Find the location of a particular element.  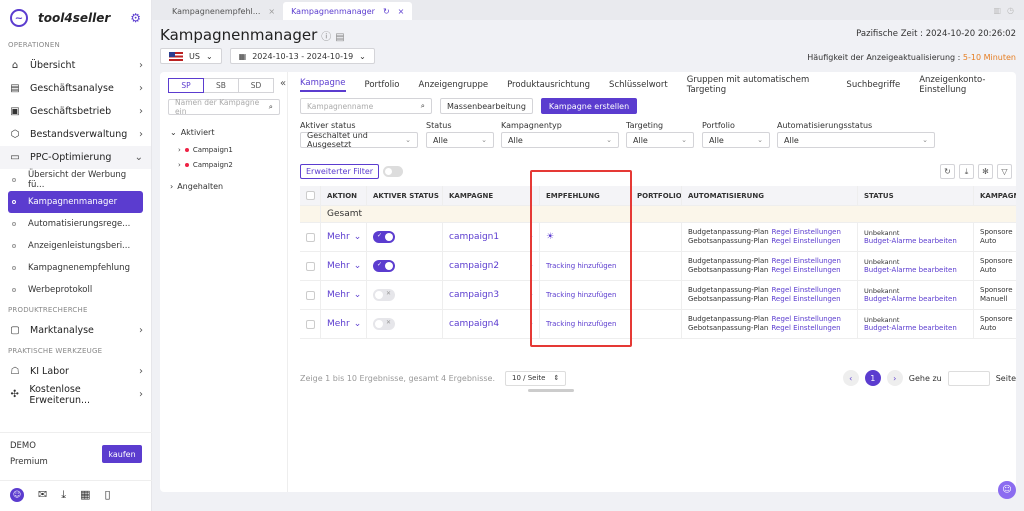

table-scrollbar is located at coordinates (551, 390).